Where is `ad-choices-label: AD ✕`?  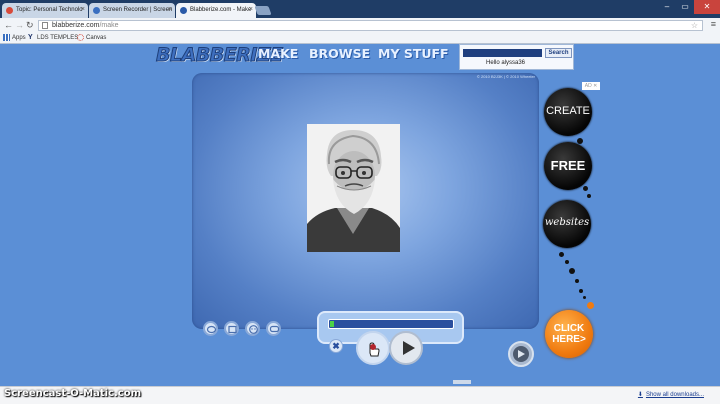
ad-choices-label: AD ✕ is located at coordinates (591, 86).